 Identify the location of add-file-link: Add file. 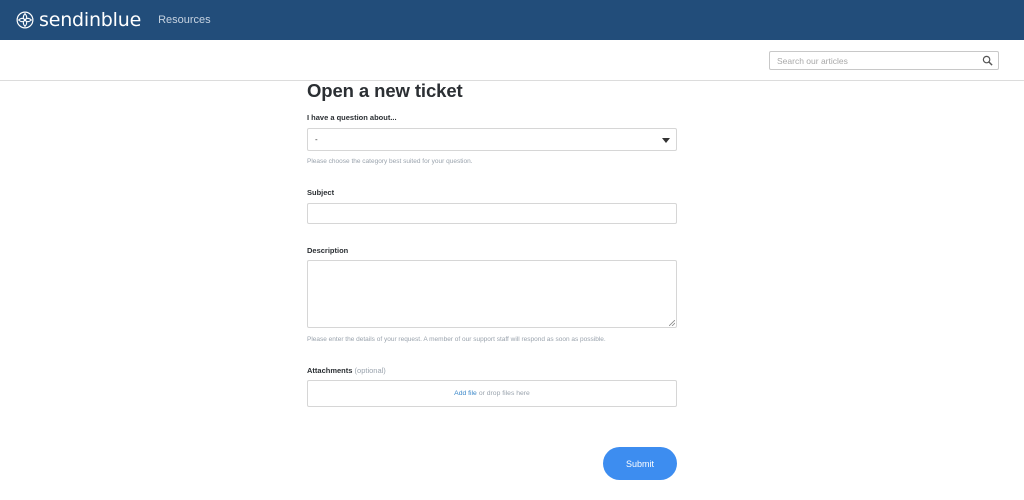
(465, 393).